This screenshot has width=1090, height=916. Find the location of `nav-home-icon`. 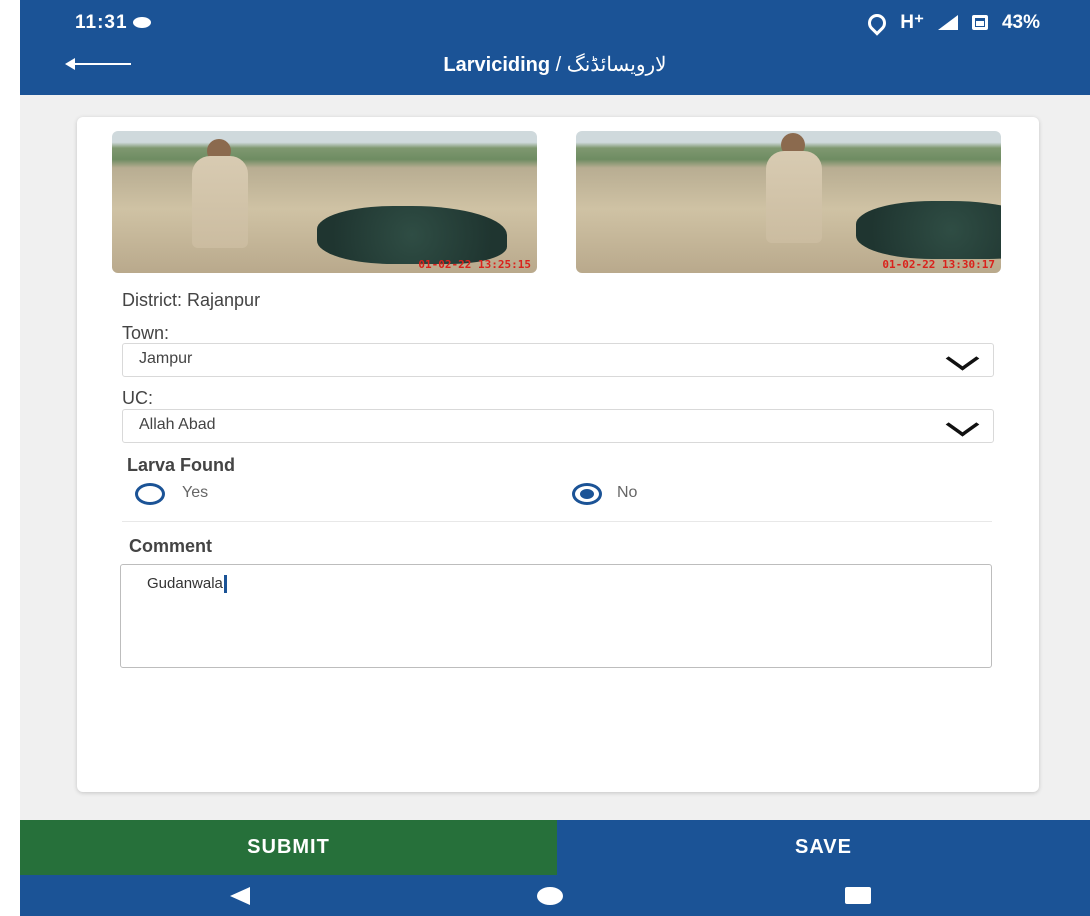

nav-home-icon is located at coordinates (550, 896).